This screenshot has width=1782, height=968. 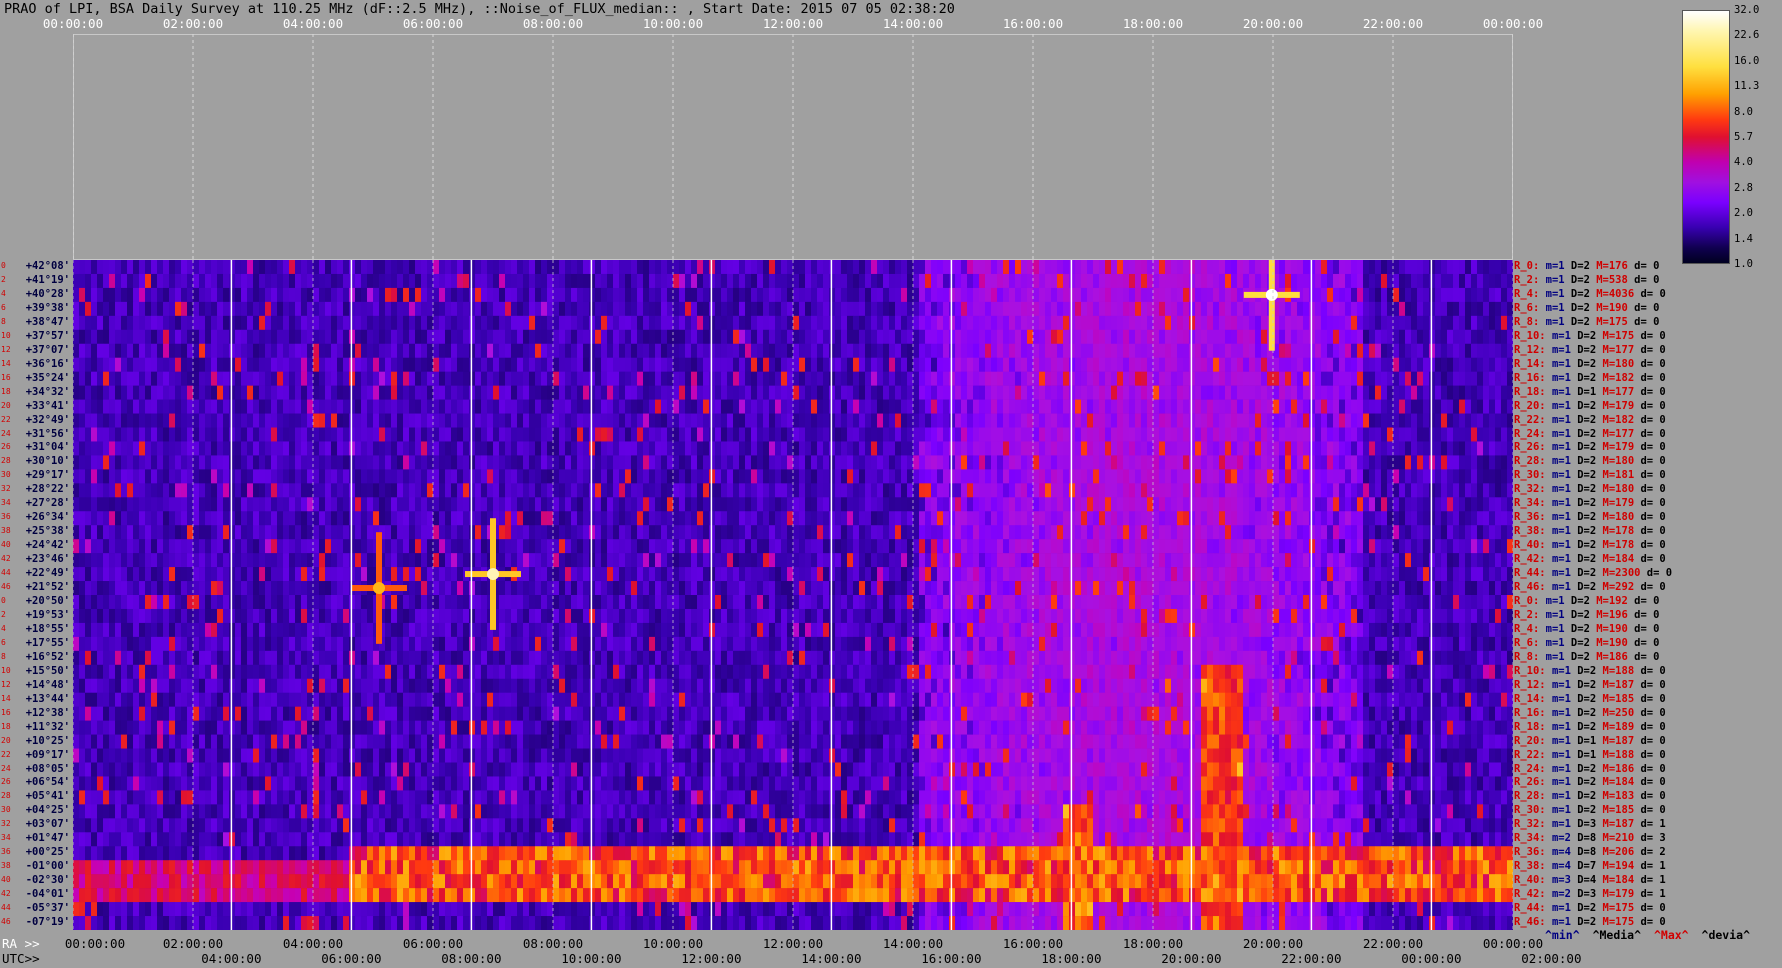 I want to click on declination-label: +35°24', so click(x=47, y=377).